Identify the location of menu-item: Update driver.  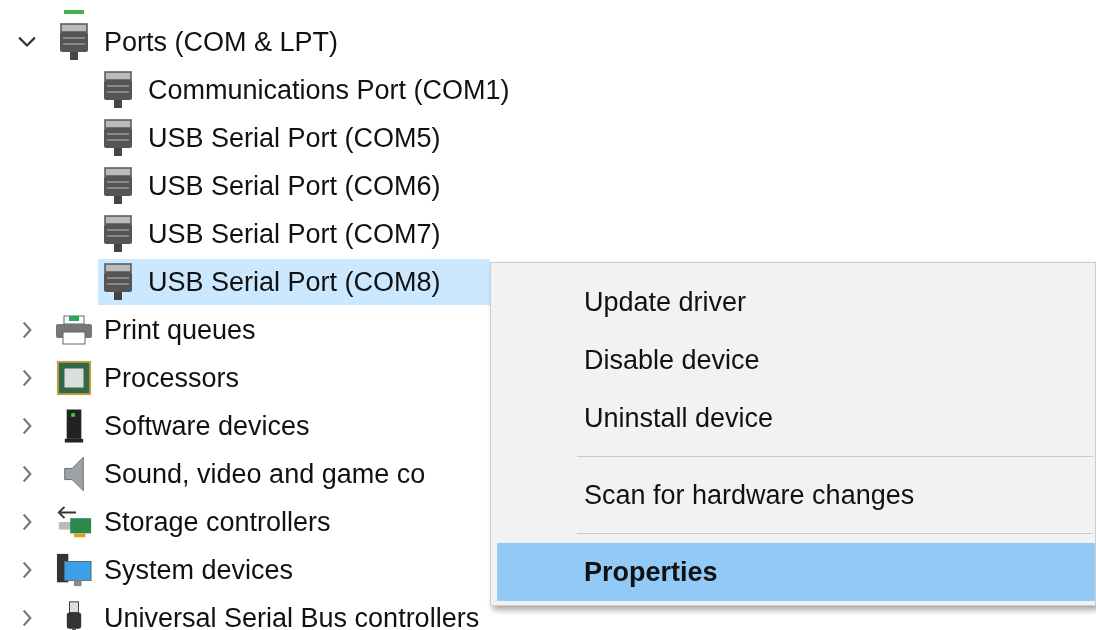
(796, 302).